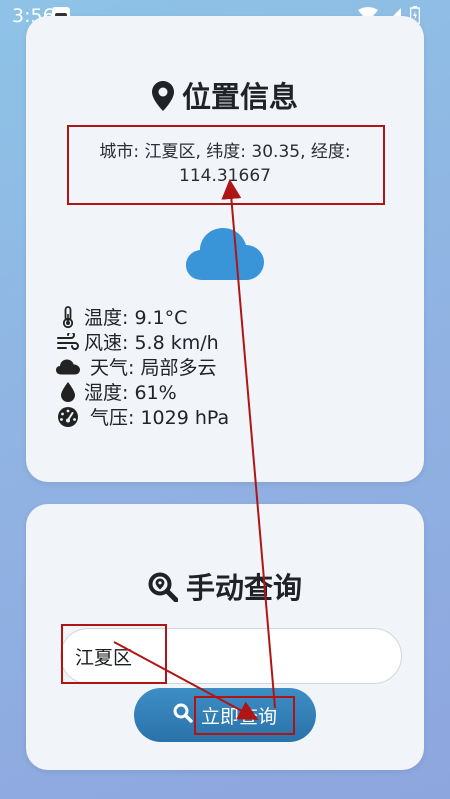  What do you see at coordinates (186, 680) in the screenshot?
I see `arrow-input-to-button` at bounding box center [186, 680].